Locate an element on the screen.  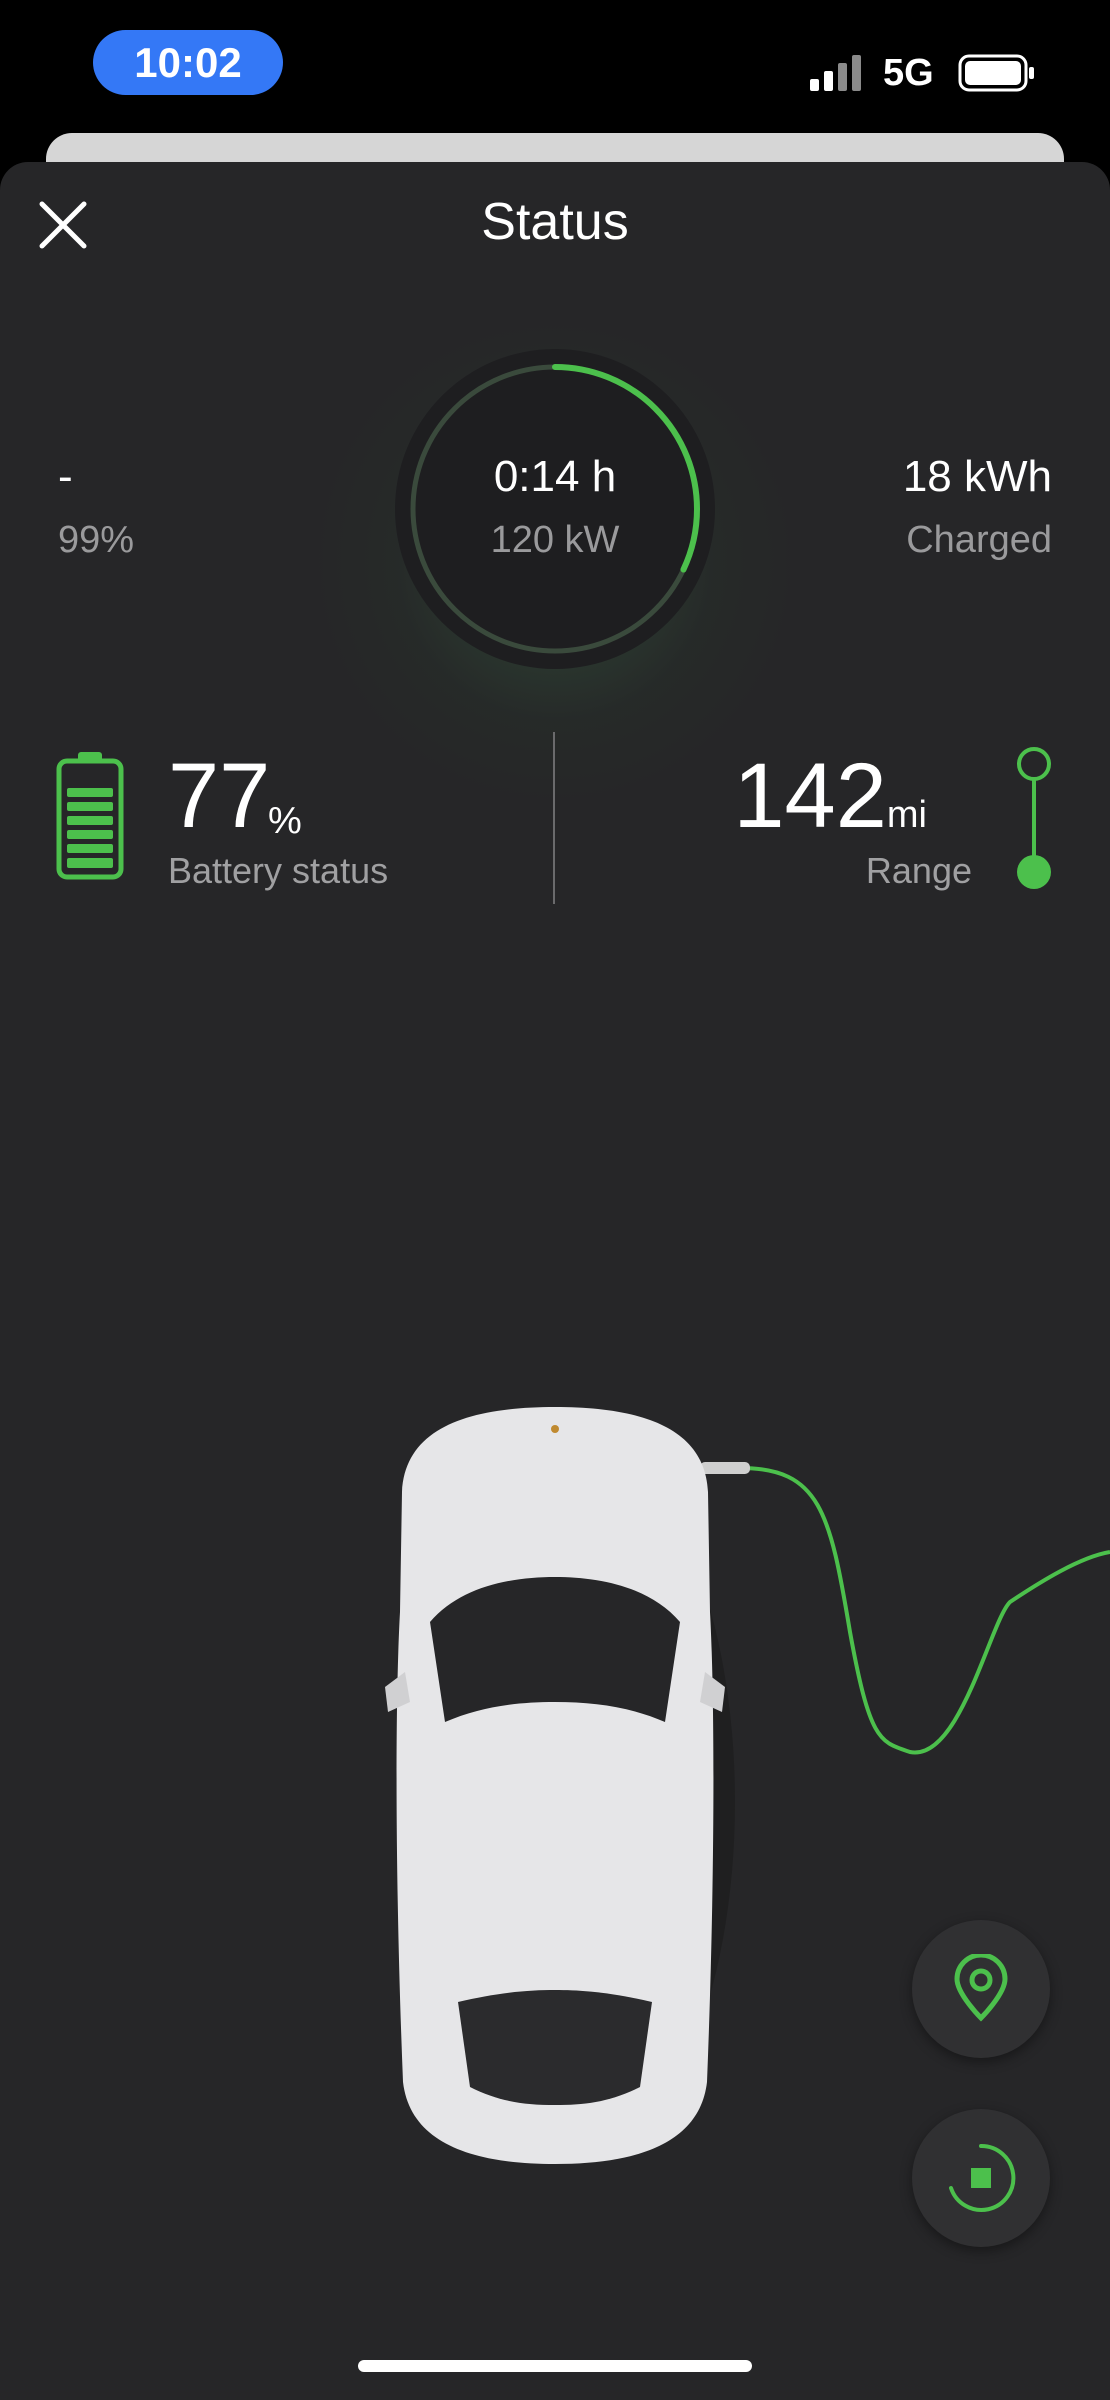
battery-percent-unit: % is located at coordinates (285, 821).